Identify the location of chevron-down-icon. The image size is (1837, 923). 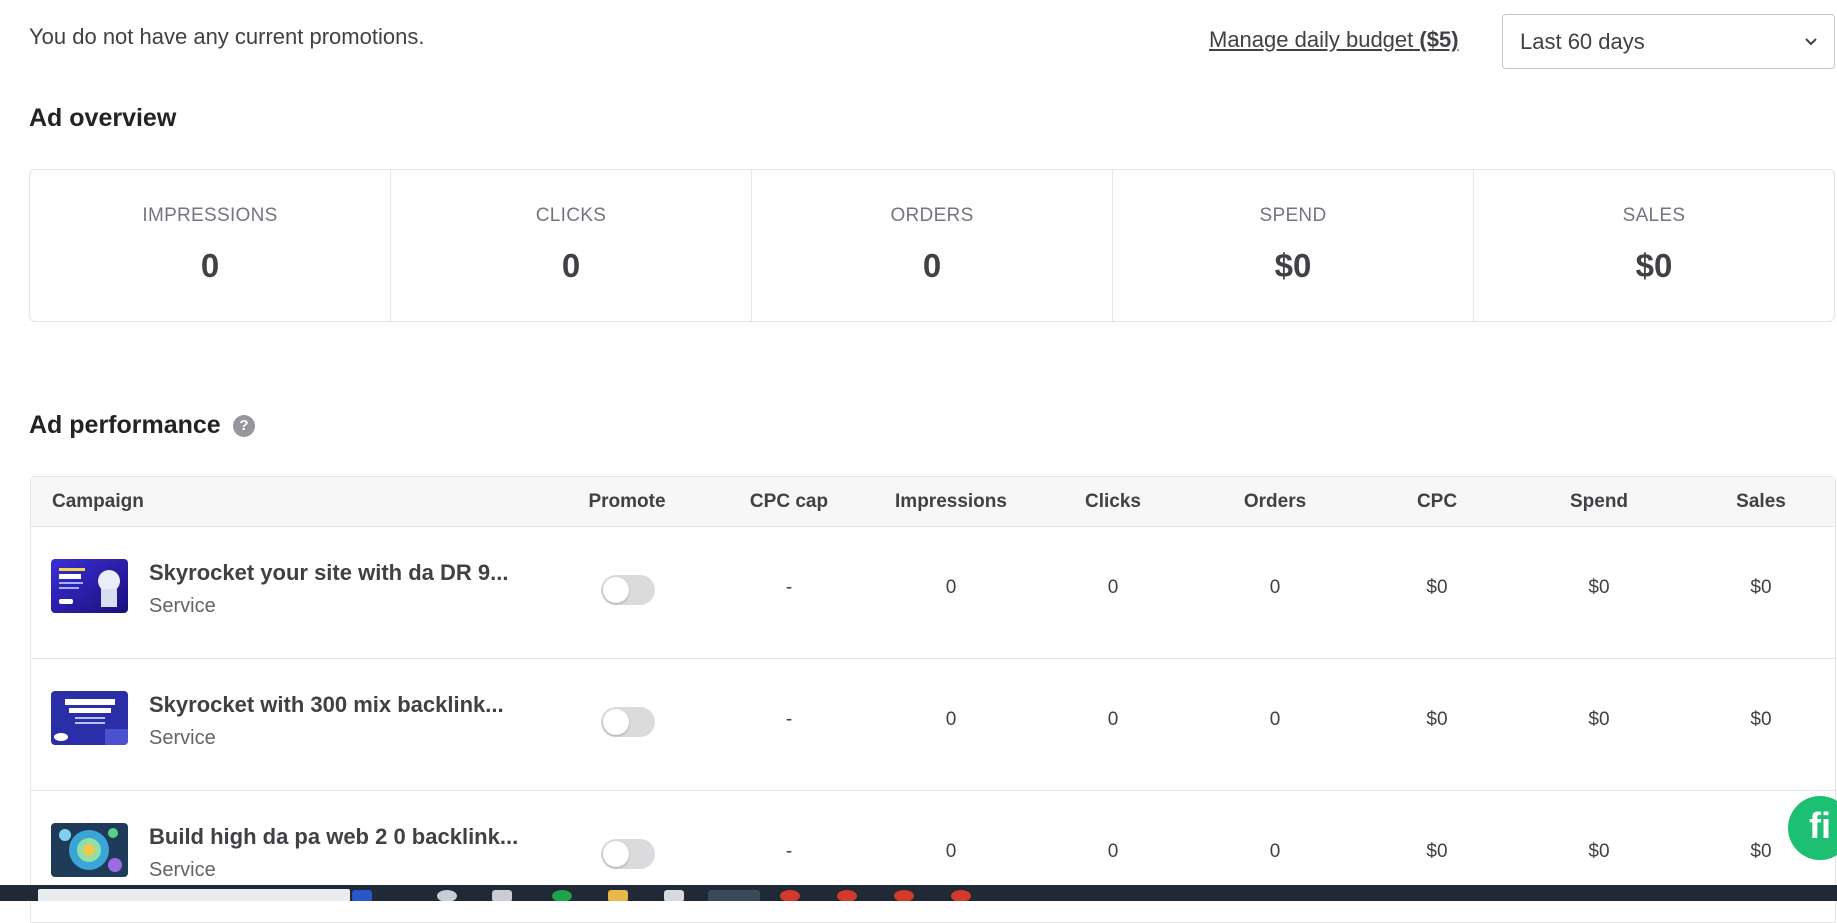
(1811, 42).